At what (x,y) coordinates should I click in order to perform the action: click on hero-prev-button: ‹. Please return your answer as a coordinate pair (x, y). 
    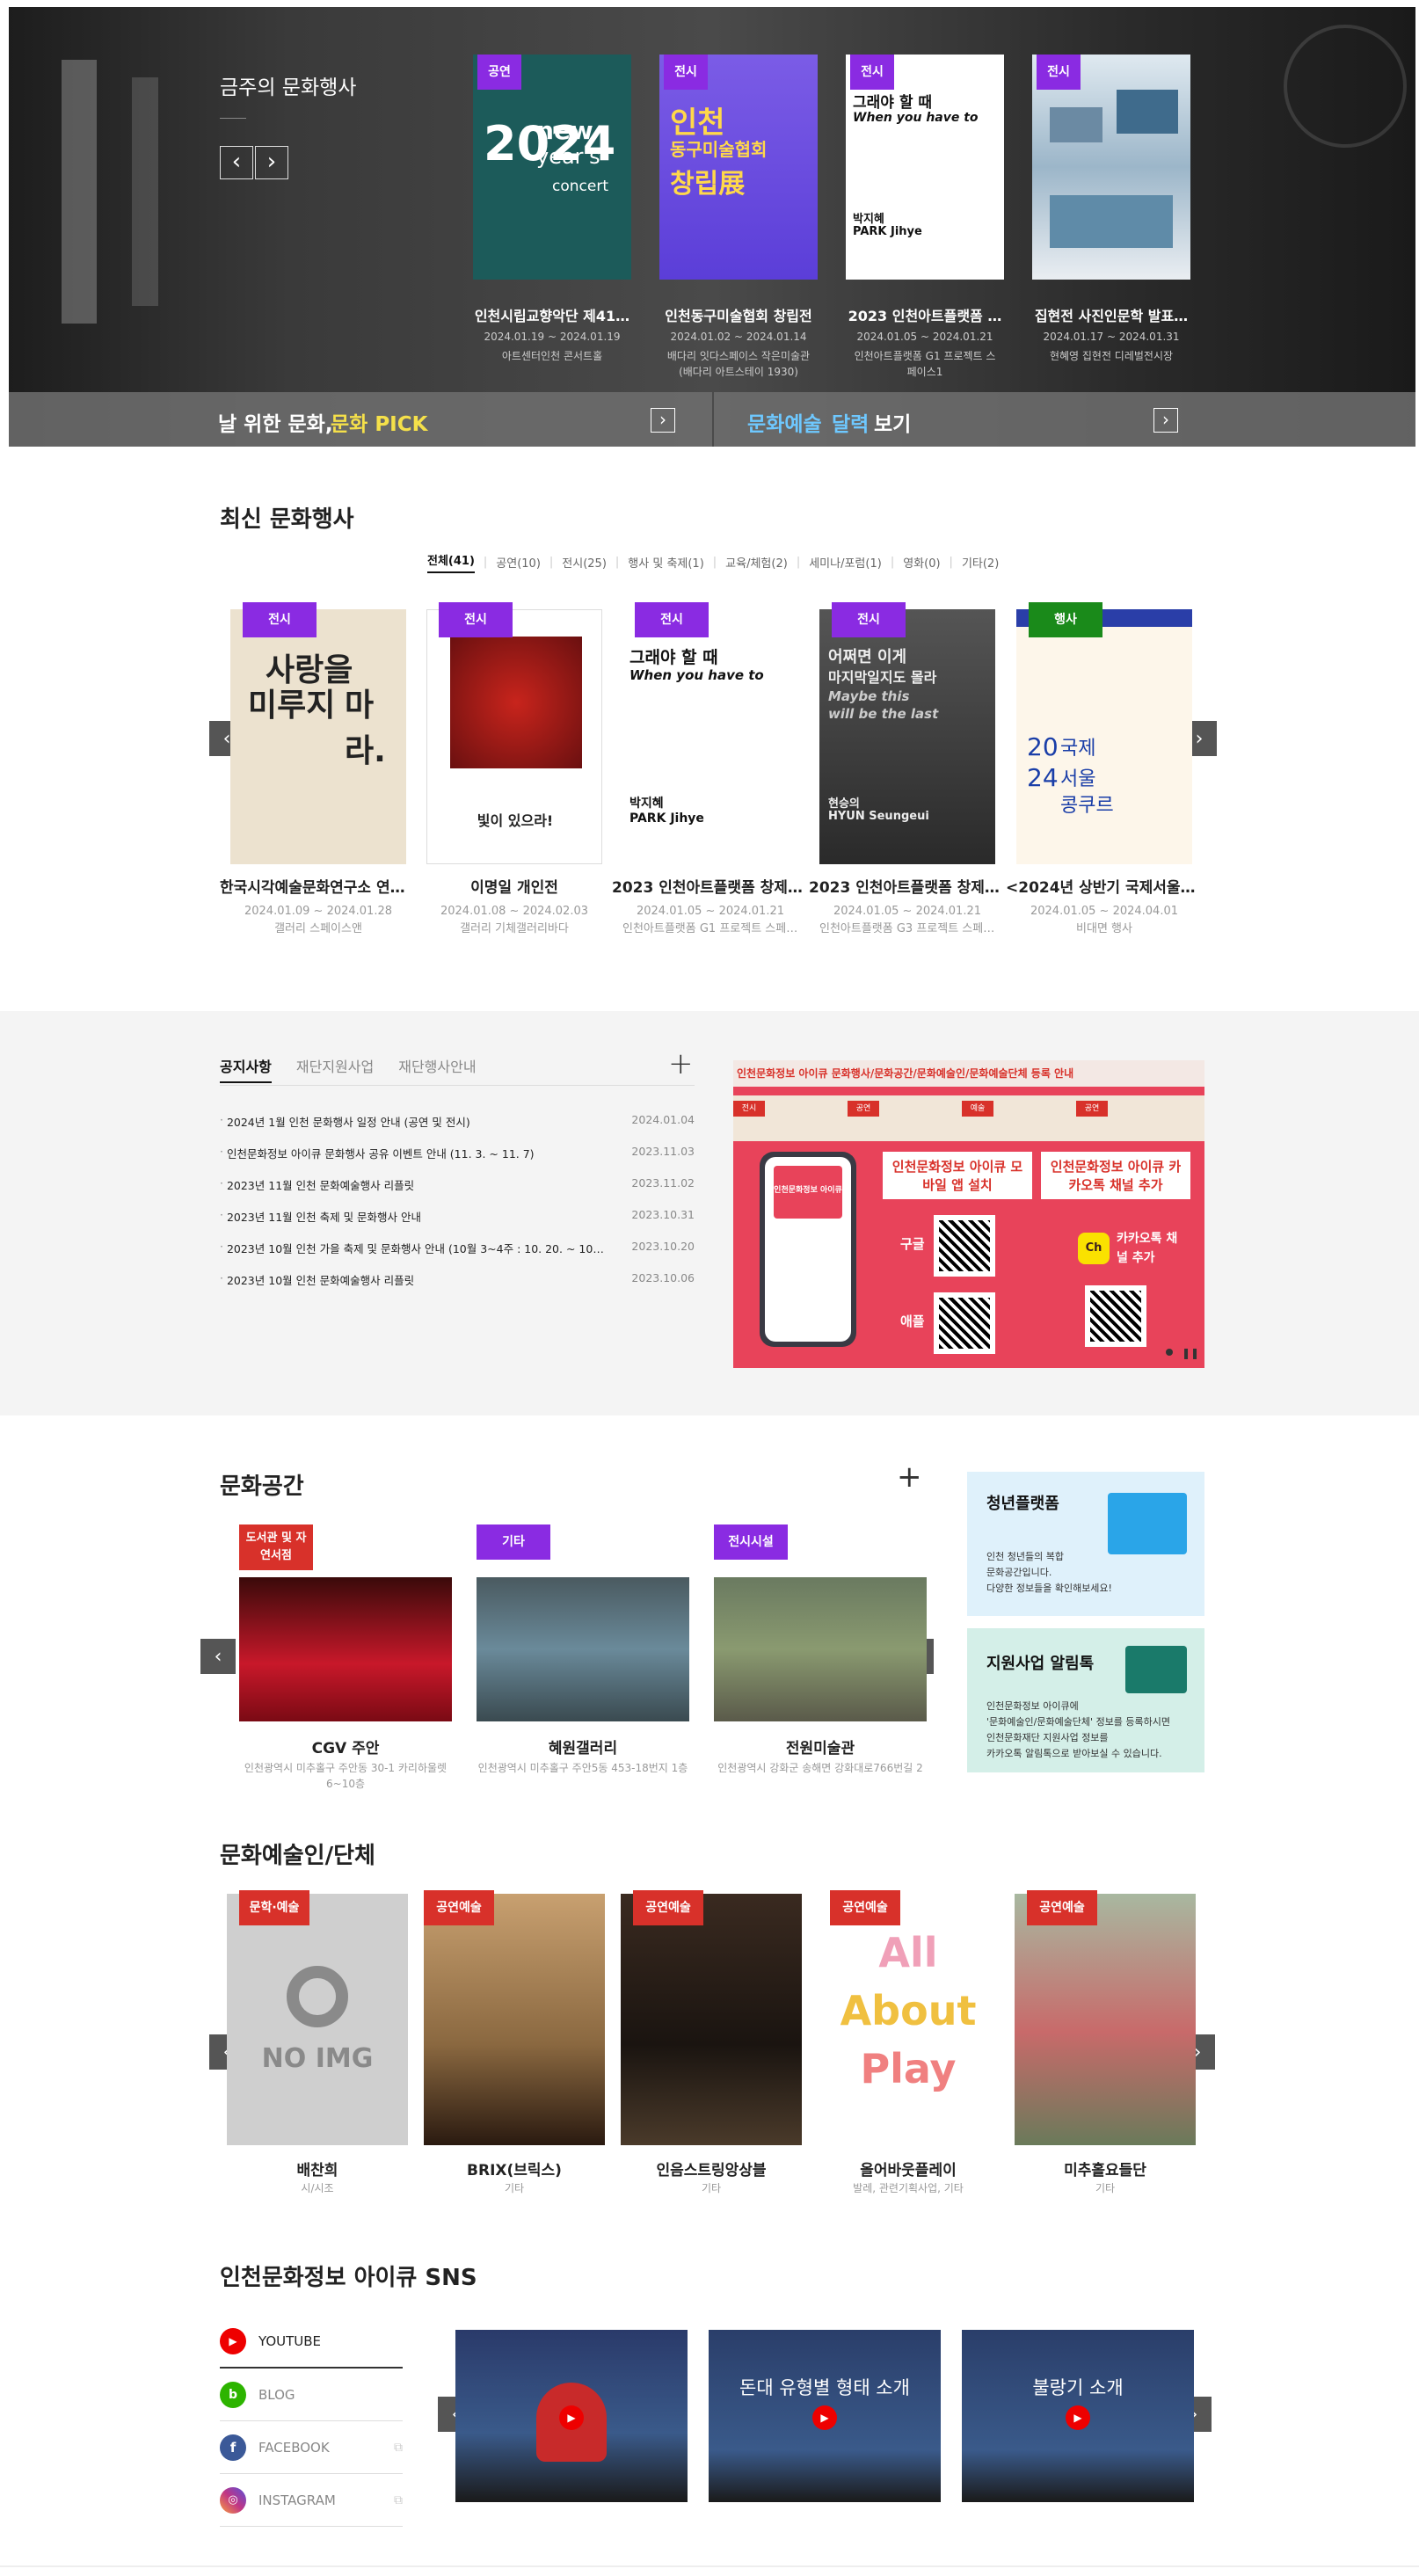
    Looking at the image, I should click on (236, 162).